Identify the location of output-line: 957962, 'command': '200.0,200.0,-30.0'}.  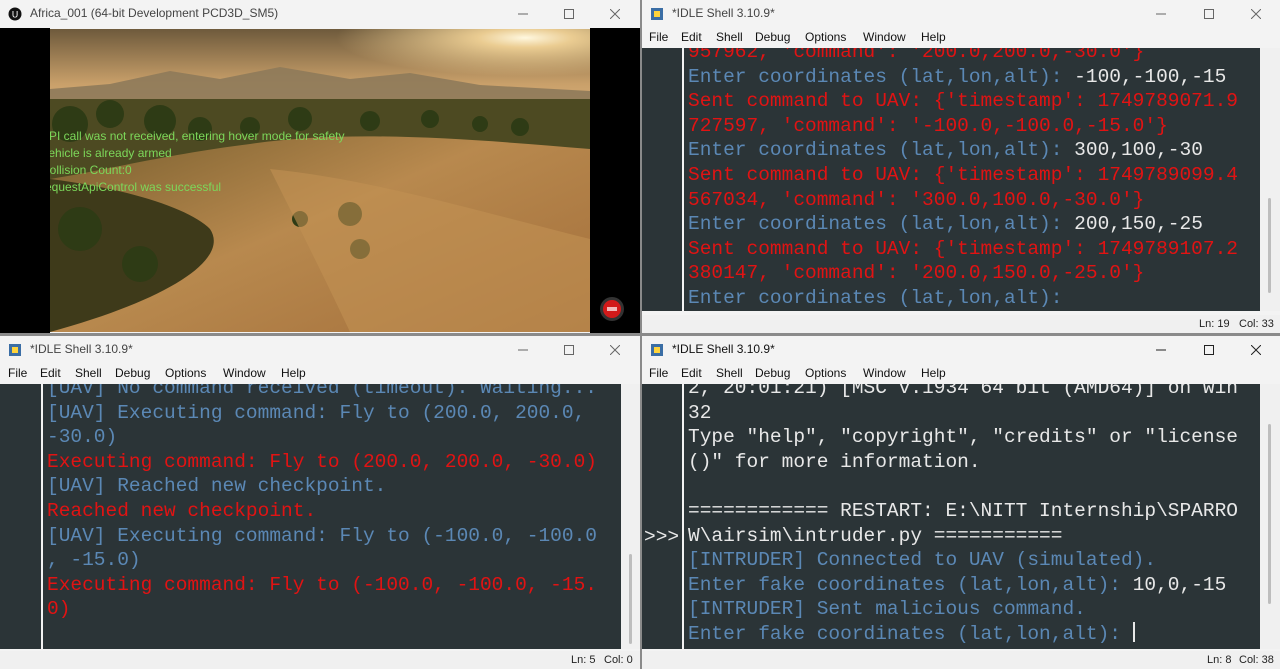
(916, 55).